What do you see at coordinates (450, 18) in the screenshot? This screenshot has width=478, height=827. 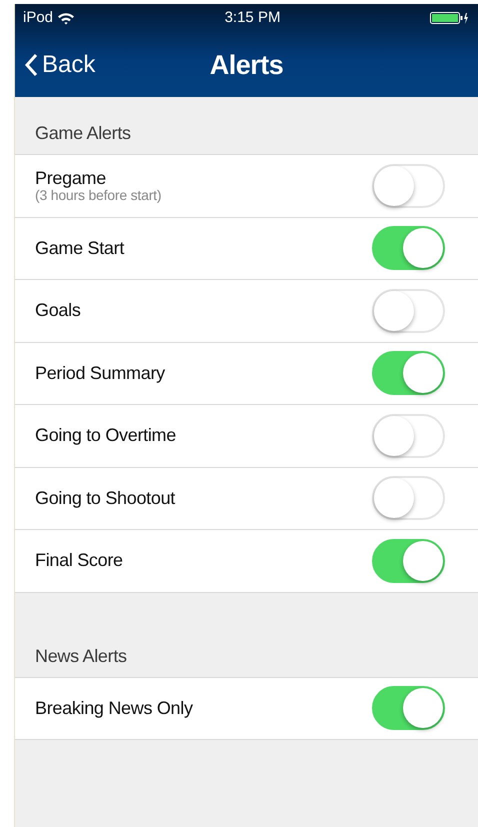 I see `battery-icon` at bounding box center [450, 18].